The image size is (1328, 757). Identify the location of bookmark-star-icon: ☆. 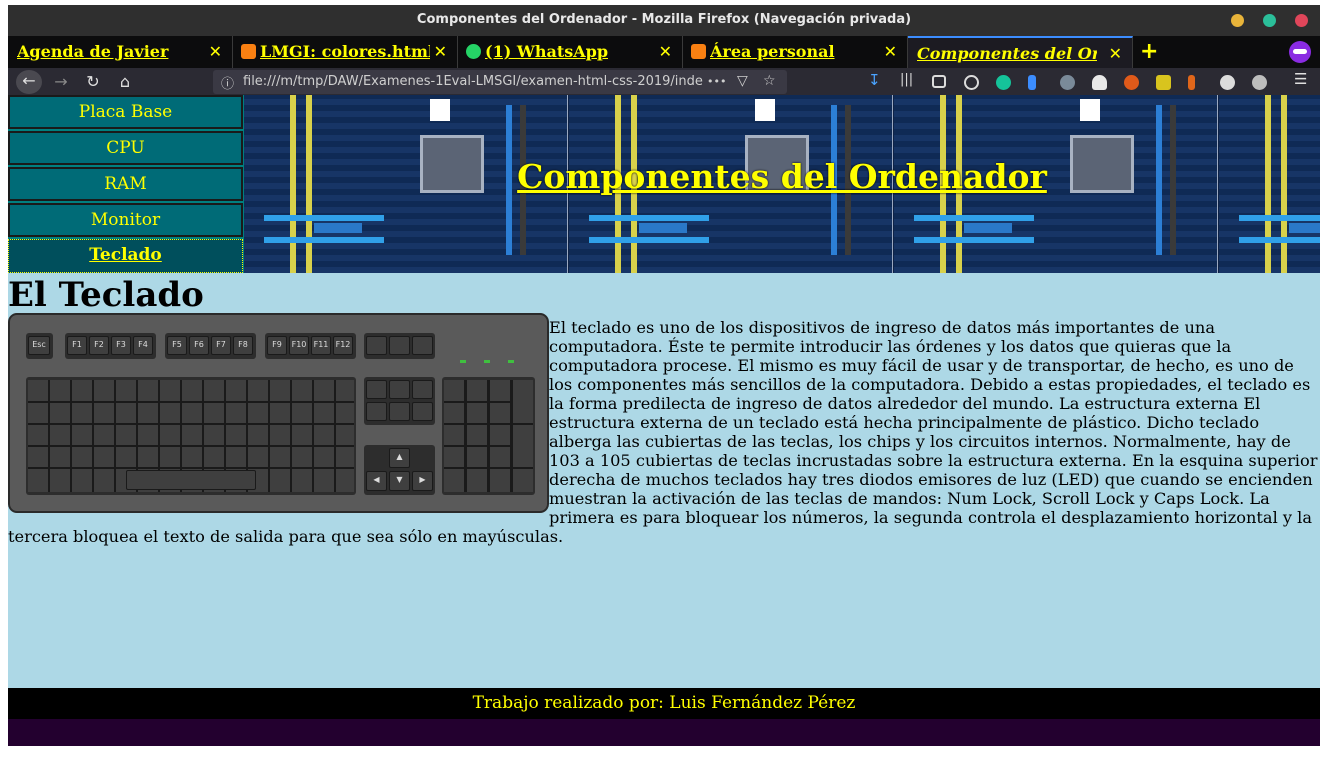
(769, 81).